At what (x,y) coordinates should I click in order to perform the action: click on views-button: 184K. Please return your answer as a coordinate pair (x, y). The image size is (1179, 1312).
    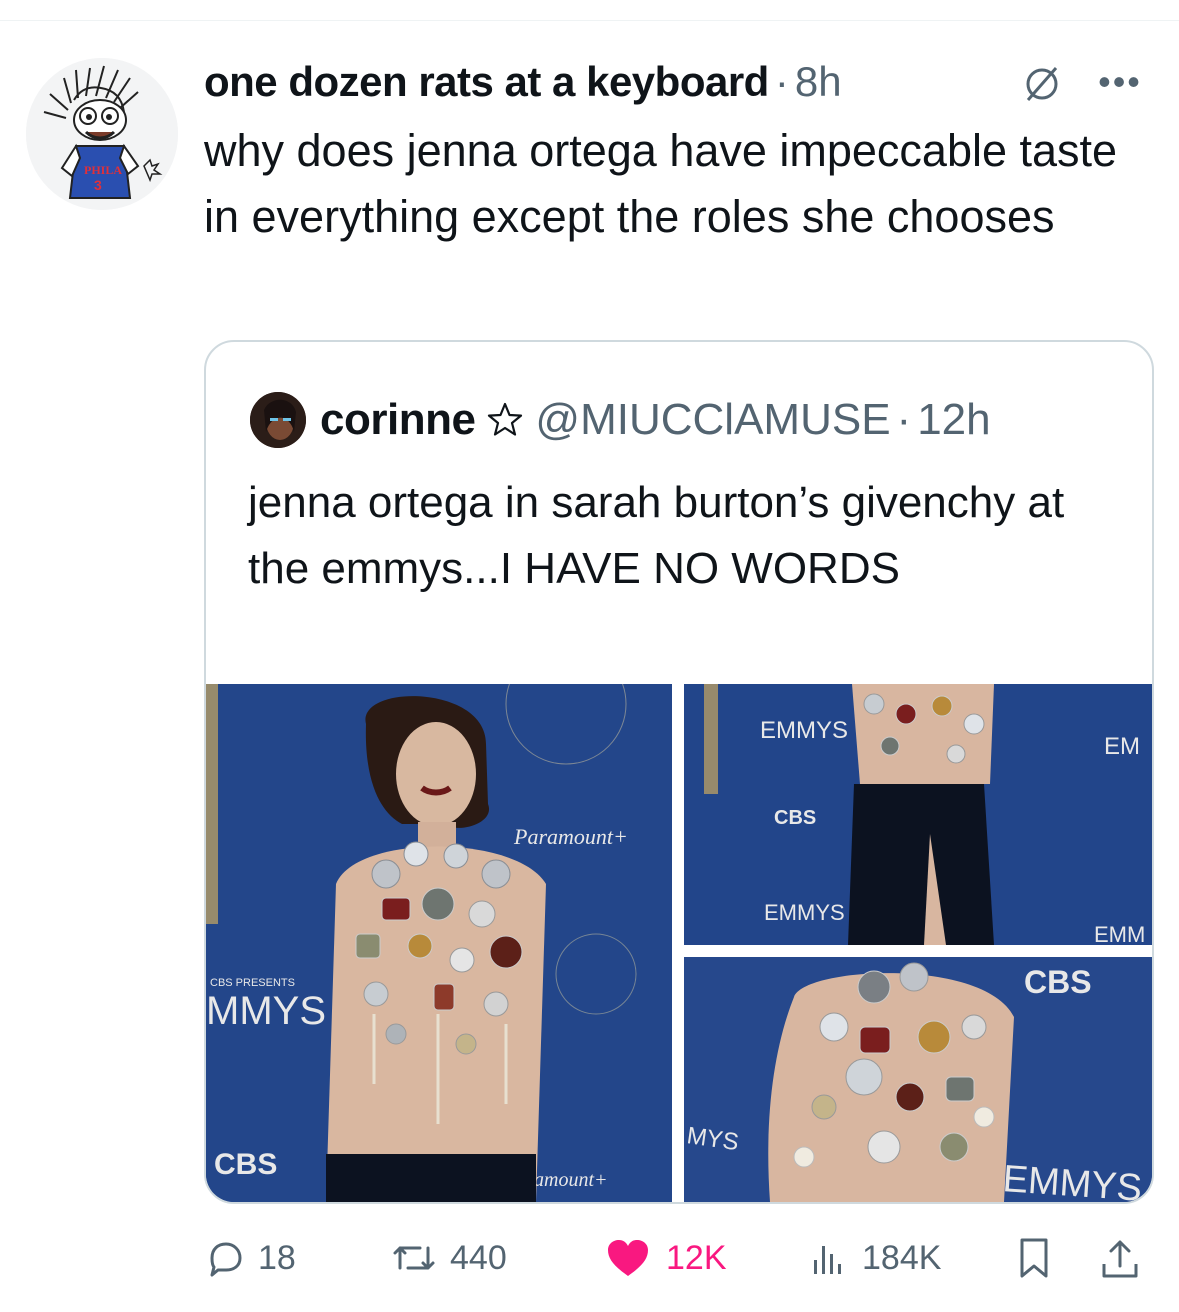
    Looking at the image, I should click on (874, 1258).